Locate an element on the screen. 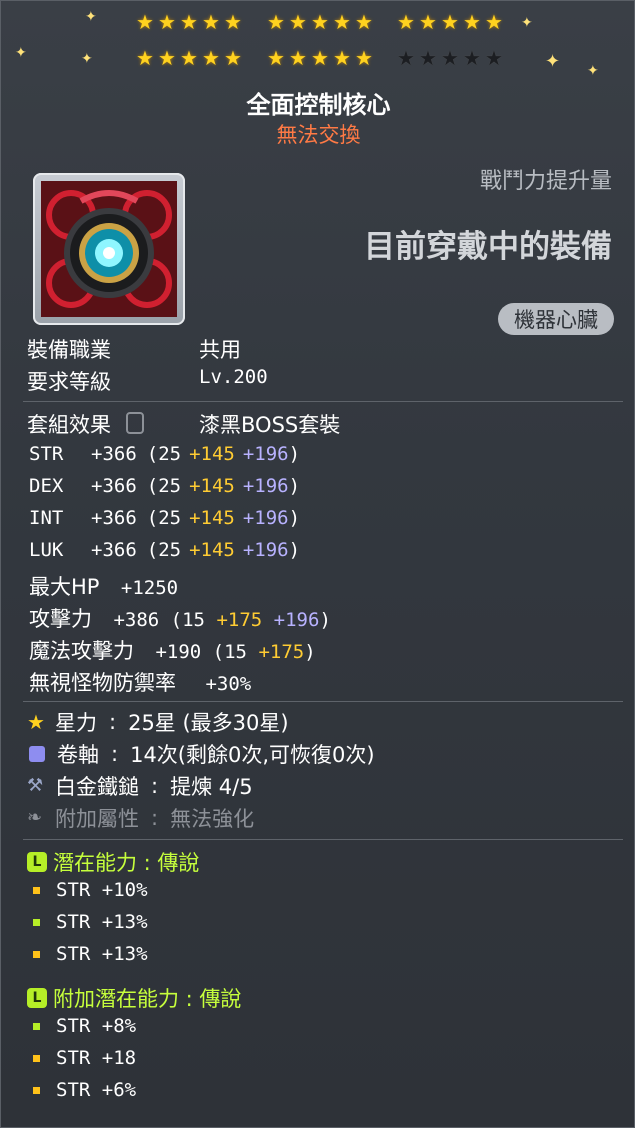  stat-name: STR is located at coordinates (46, 454).